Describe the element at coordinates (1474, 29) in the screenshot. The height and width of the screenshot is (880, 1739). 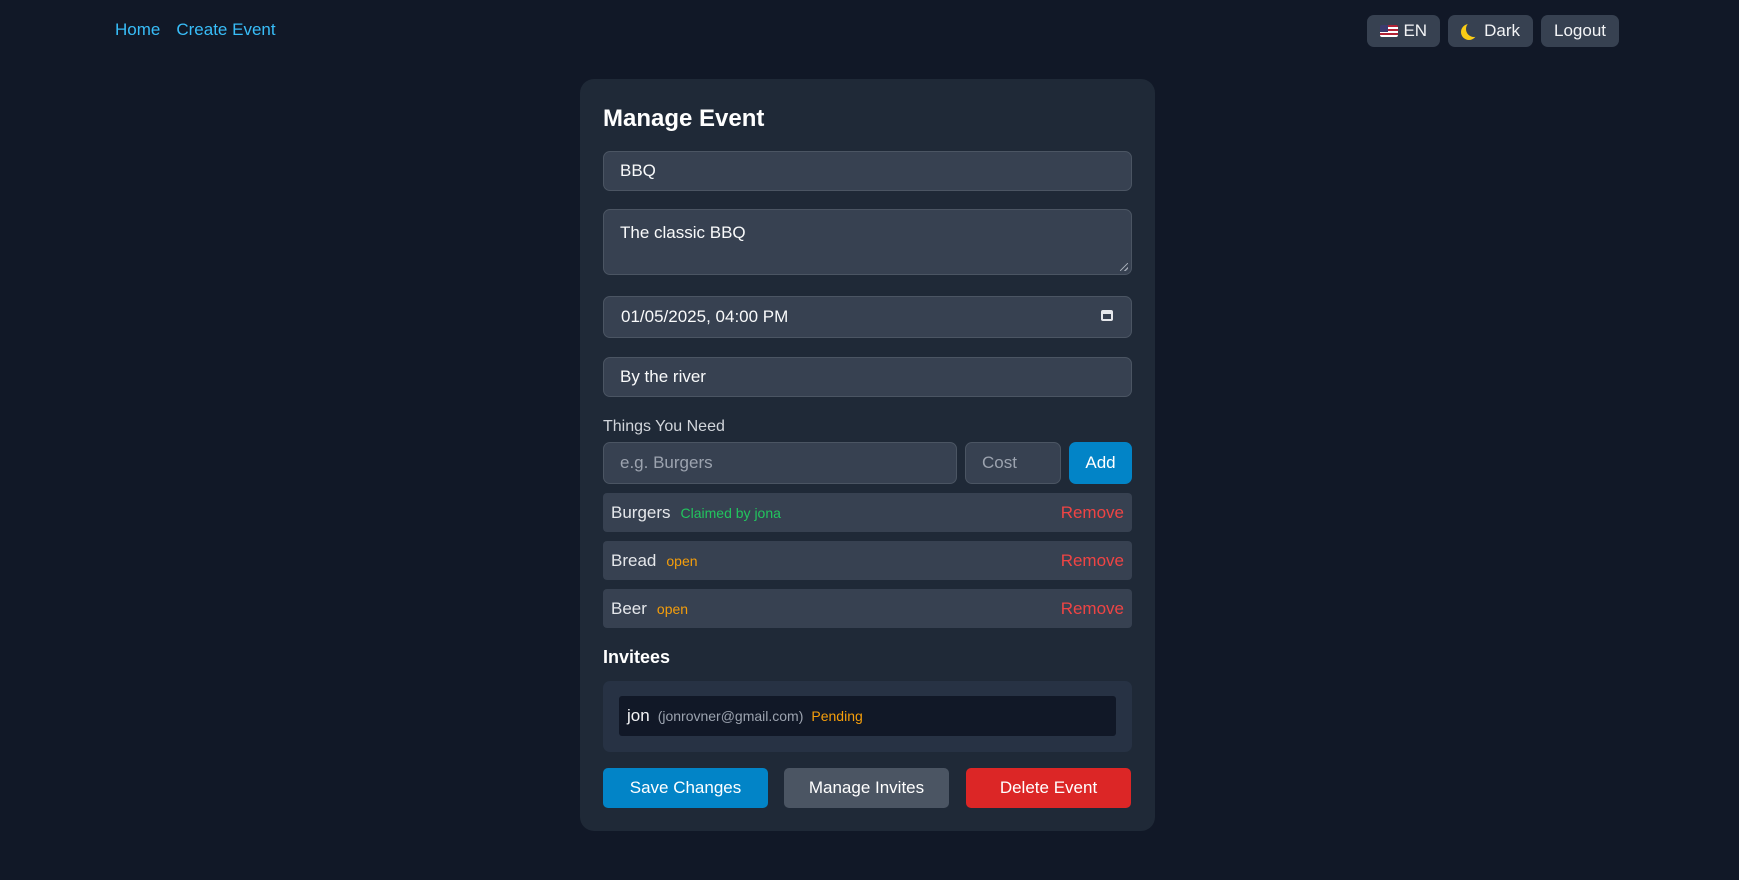
I see `moon-icon` at that location.